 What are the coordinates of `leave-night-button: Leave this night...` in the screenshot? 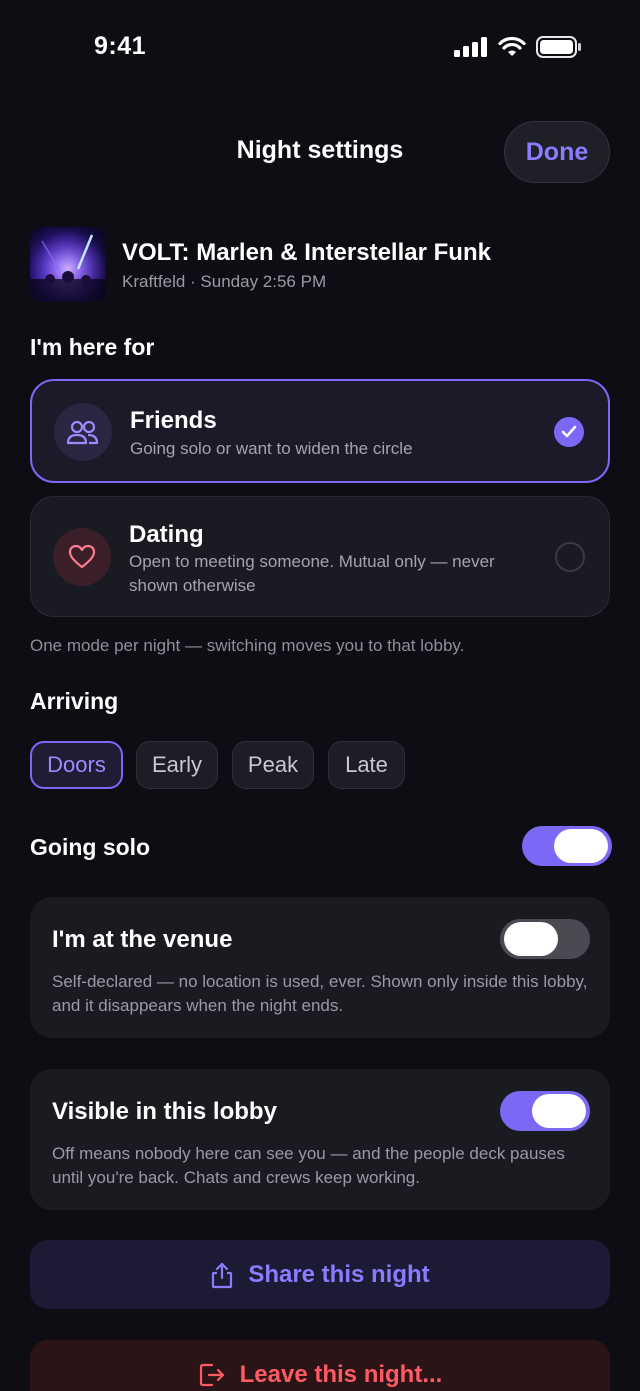 It's located at (320, 1365).